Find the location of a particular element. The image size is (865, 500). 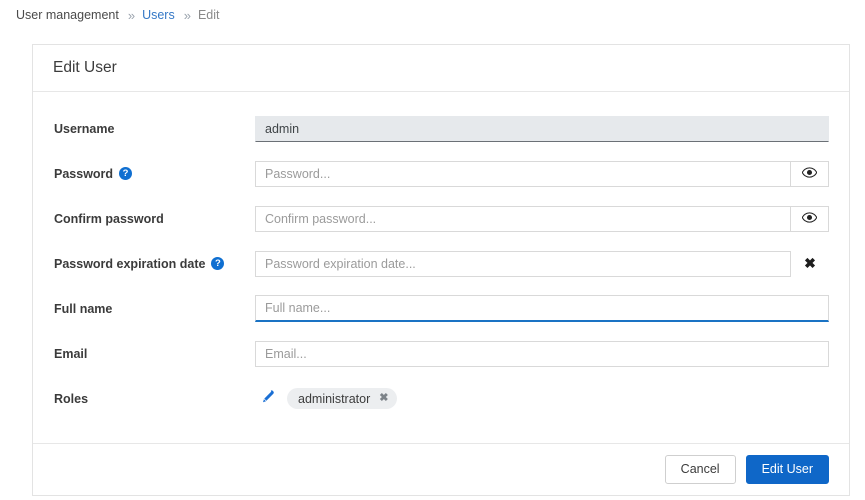

form-row-username: Username is located at coordinates (441, 128).